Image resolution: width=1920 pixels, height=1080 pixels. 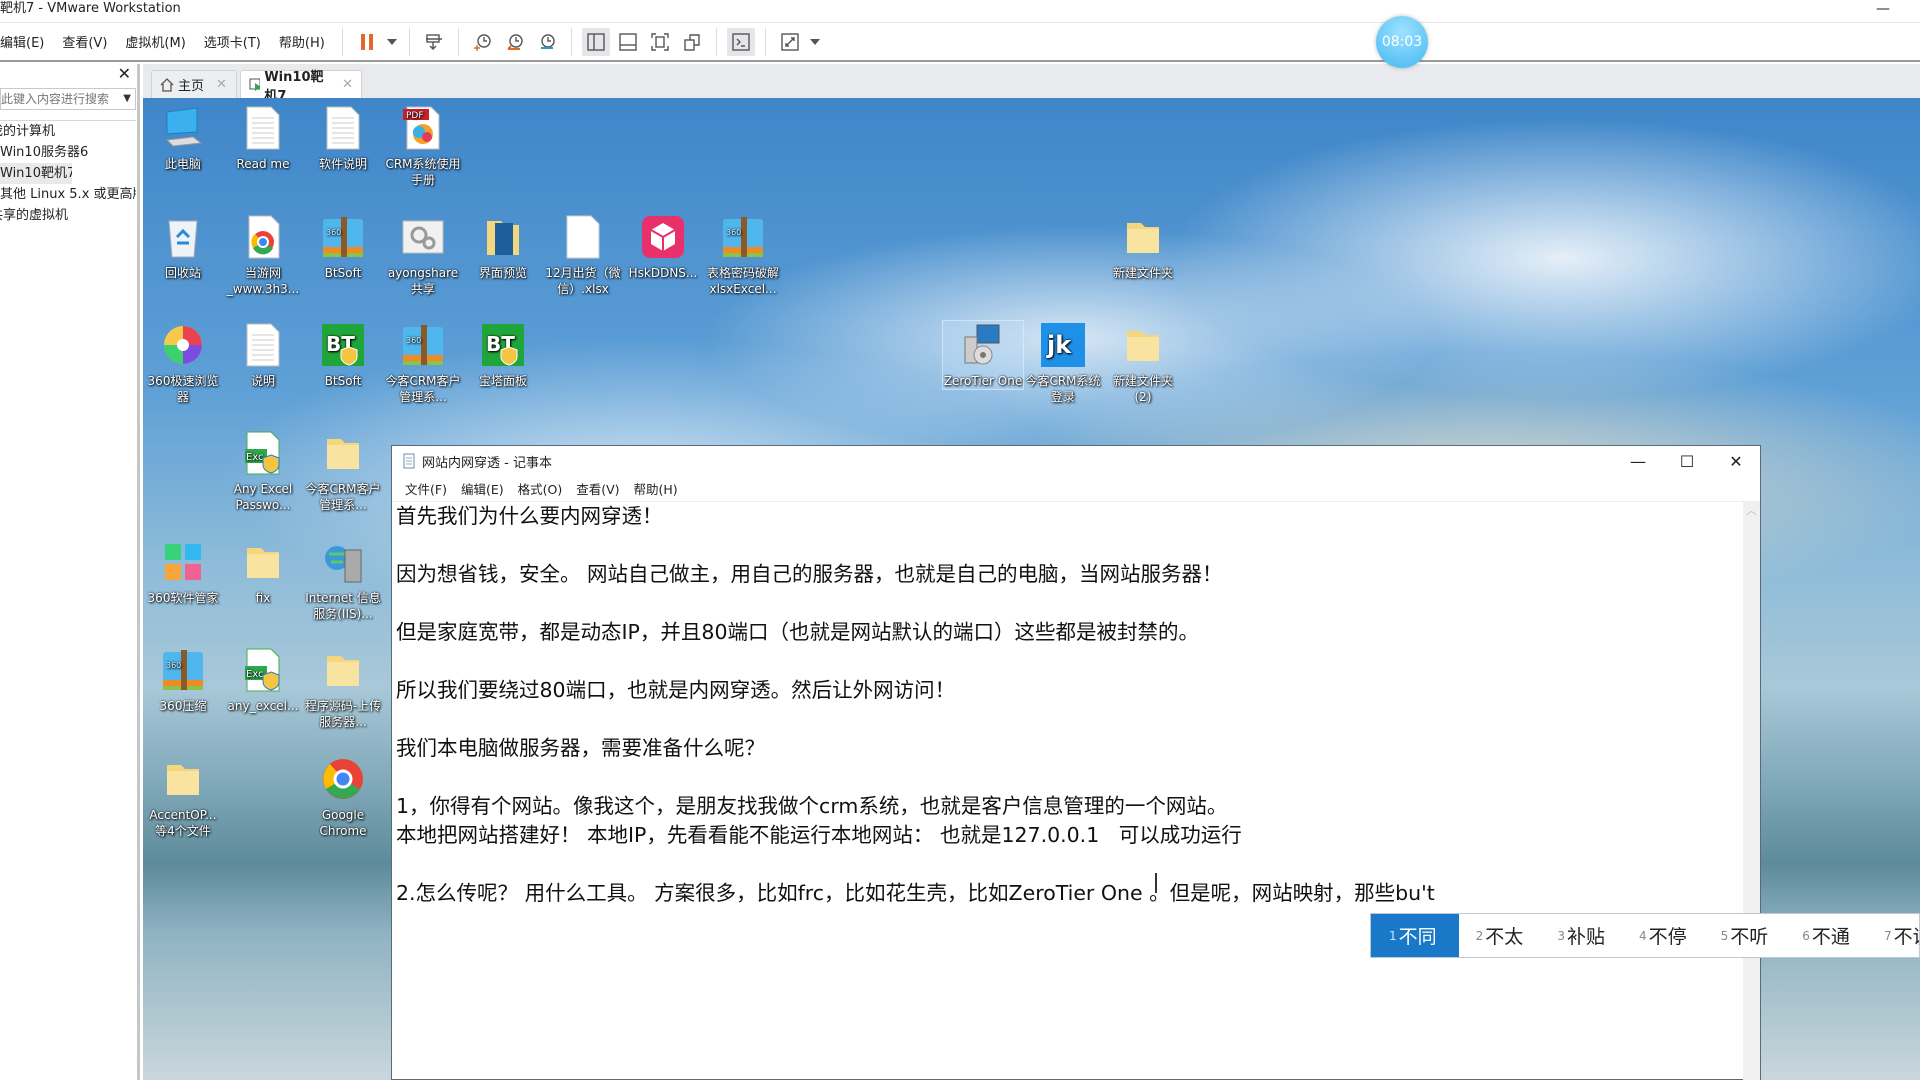 I want to click on ime-candidate: 3 补贴, so click(x=1581, y=935).